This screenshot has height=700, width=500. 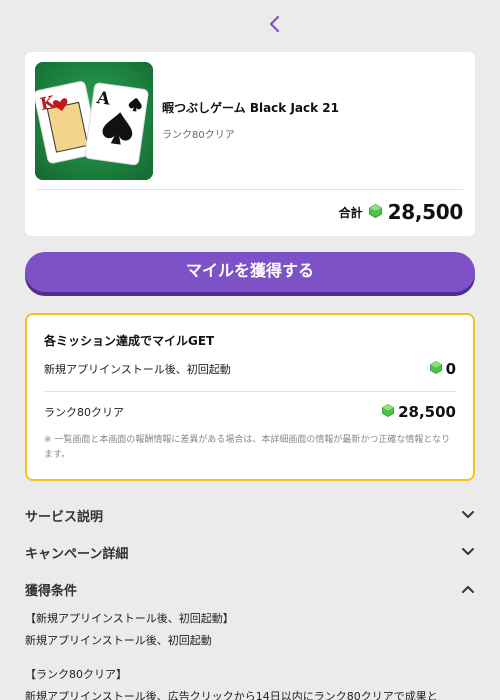 I want to click on total-value: 28,500, so click(x=425, y=212).